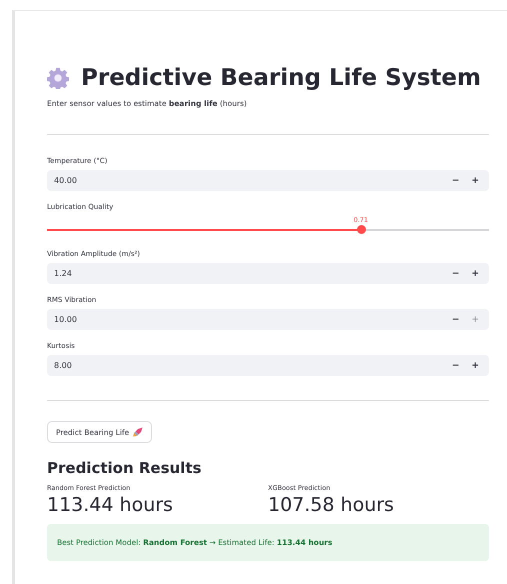 The height and width of the screenshot is (584, 507). What do you see at coordinates (281, 78) in the screenshot?
I see `page-title: Predictive Bearing Life System` at bounding box center [281, 78].